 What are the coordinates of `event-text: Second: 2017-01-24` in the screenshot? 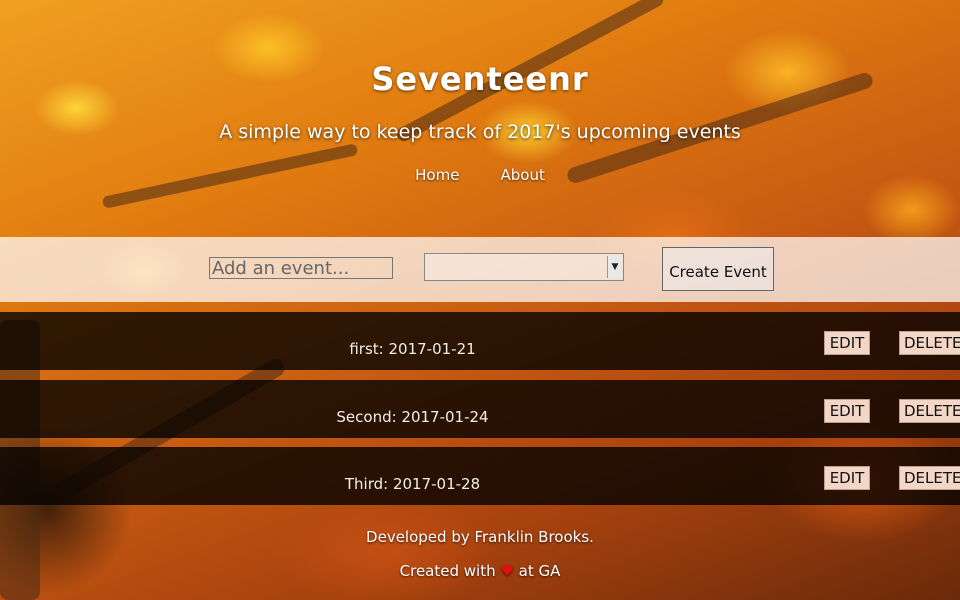 It's located at (412, 417).